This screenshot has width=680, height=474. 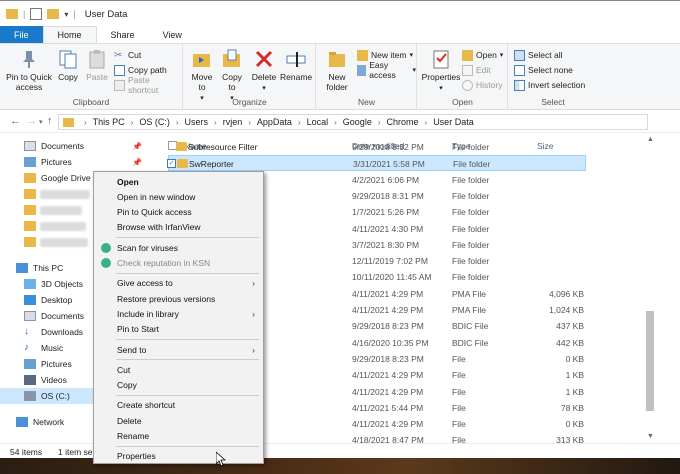 What do you see at coordinates (650, 139) in the screenshot?
I see `scroll-up-icon: ▲` at bounding box center [650, 139].